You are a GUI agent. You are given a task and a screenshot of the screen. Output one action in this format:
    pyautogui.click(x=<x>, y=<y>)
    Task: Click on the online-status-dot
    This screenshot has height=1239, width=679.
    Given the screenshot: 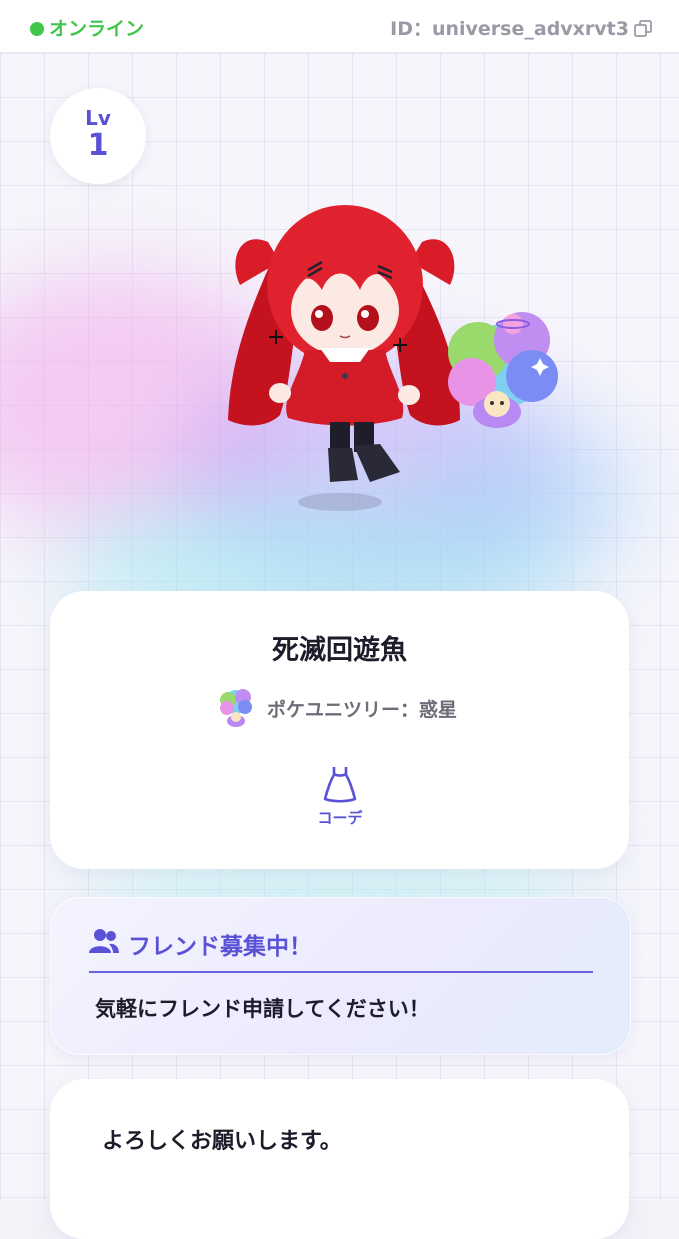 What is the action you would take?
    pyautogui.click(x=37, y=29)
    